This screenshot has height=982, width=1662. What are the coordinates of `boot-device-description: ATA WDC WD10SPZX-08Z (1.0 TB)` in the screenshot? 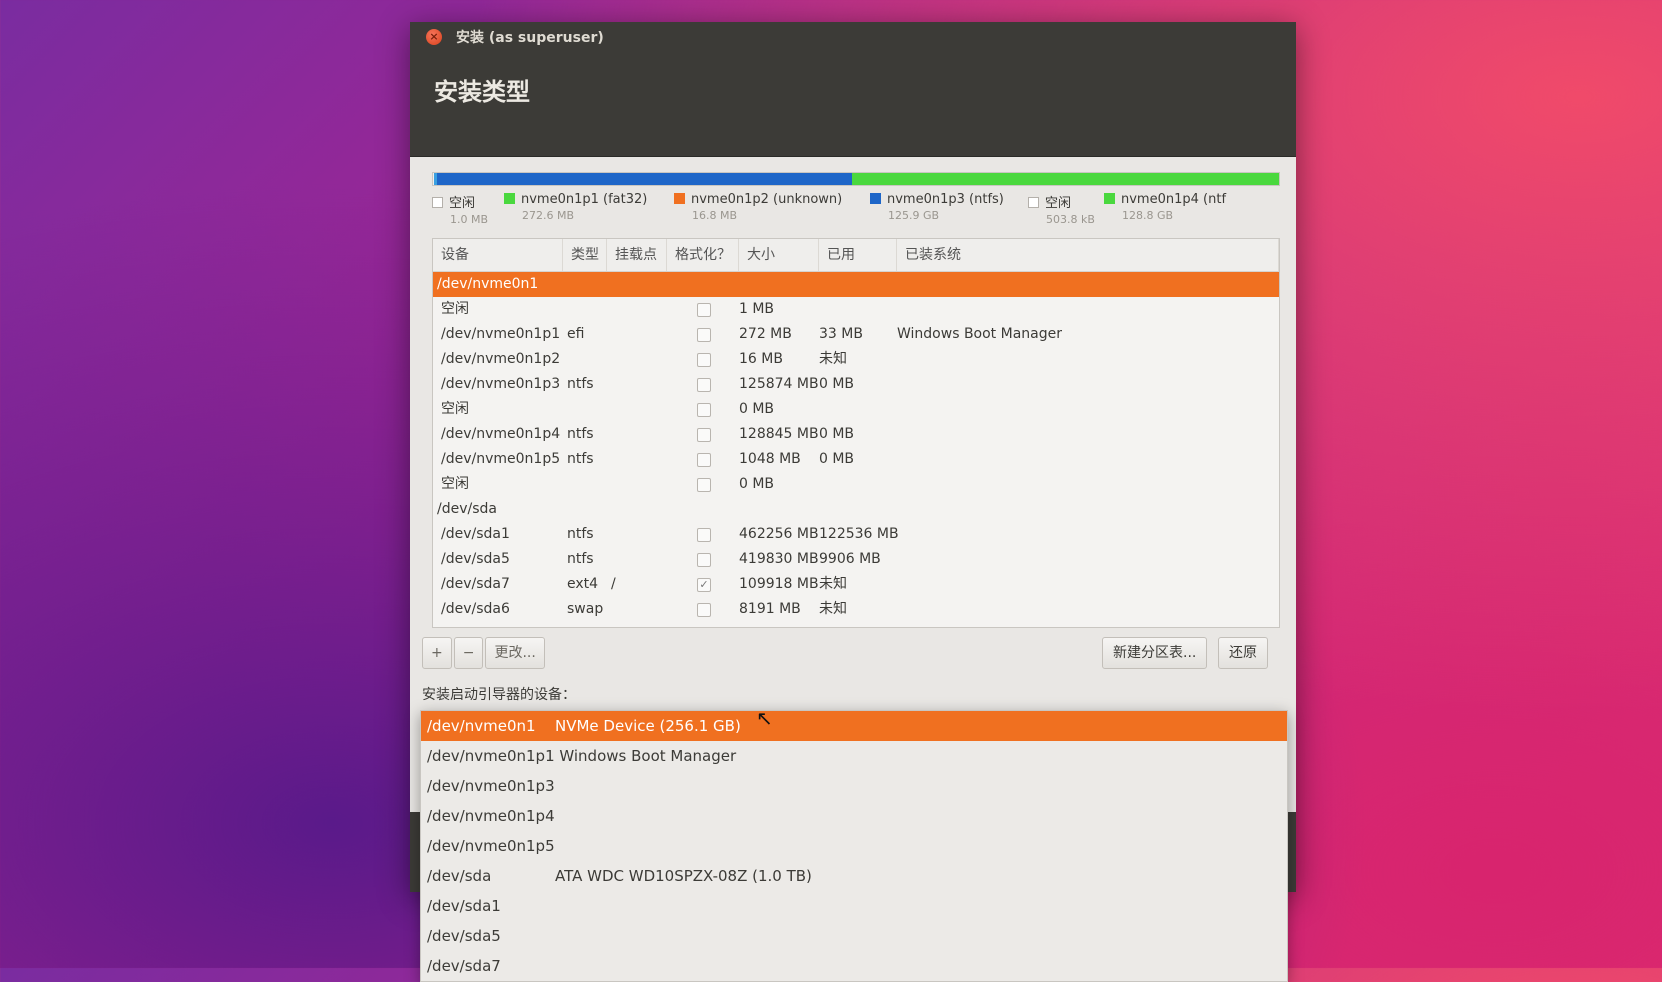 It's located at (683, 876).